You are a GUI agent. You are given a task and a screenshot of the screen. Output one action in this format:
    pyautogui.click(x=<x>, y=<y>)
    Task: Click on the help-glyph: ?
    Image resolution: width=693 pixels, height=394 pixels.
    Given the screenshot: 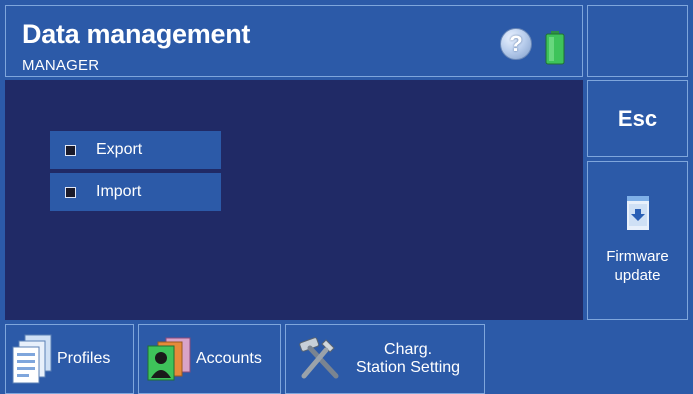 What is the action you would take?
    pyautogui.click(x=516, y=43)
    